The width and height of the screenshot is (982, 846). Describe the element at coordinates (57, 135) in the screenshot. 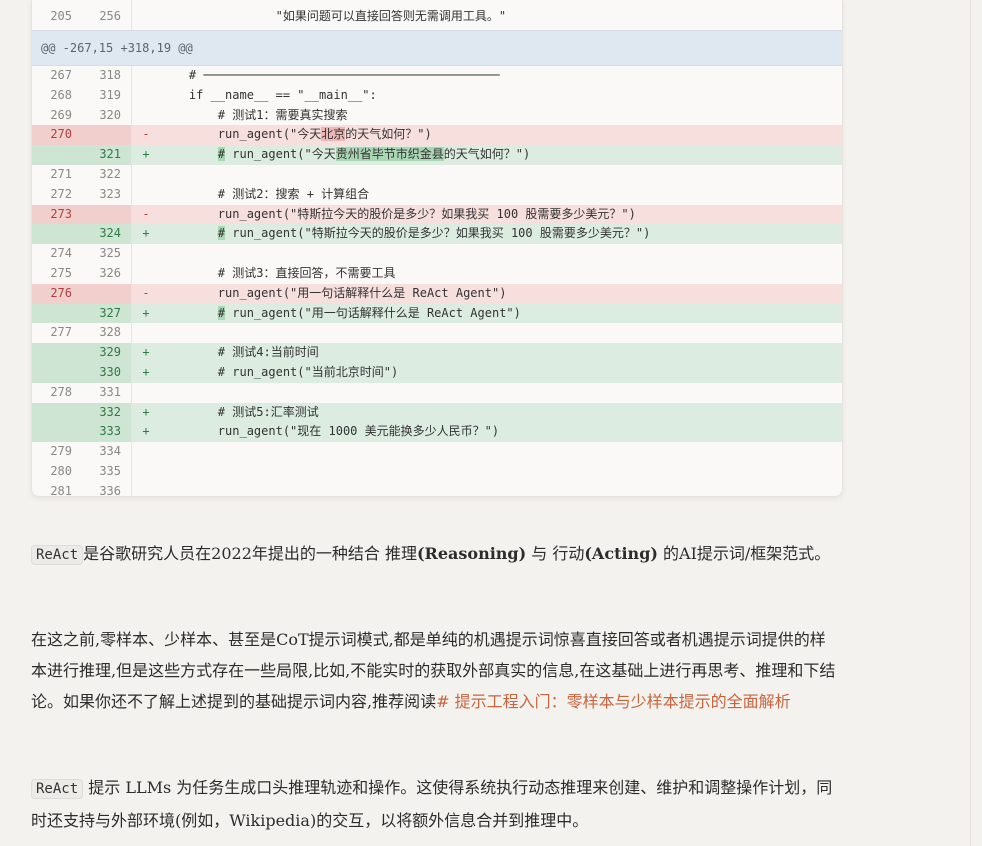

I see `old-line-number: 270` at that location.